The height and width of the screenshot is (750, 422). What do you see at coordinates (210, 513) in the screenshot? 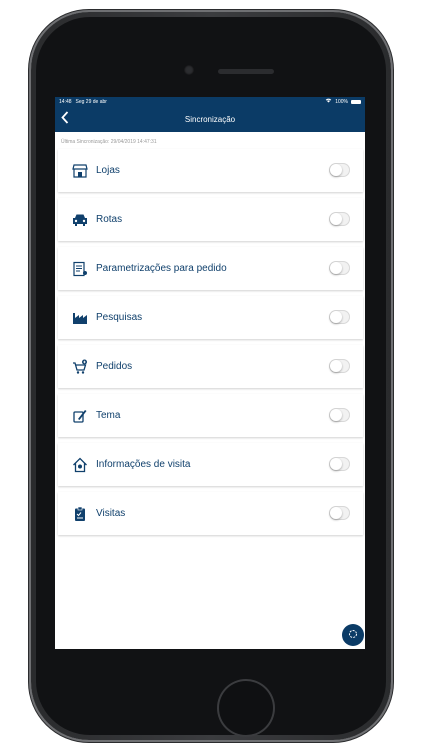
I see `sync-item-visitas: Visitas` at bounding box center [210, 513].